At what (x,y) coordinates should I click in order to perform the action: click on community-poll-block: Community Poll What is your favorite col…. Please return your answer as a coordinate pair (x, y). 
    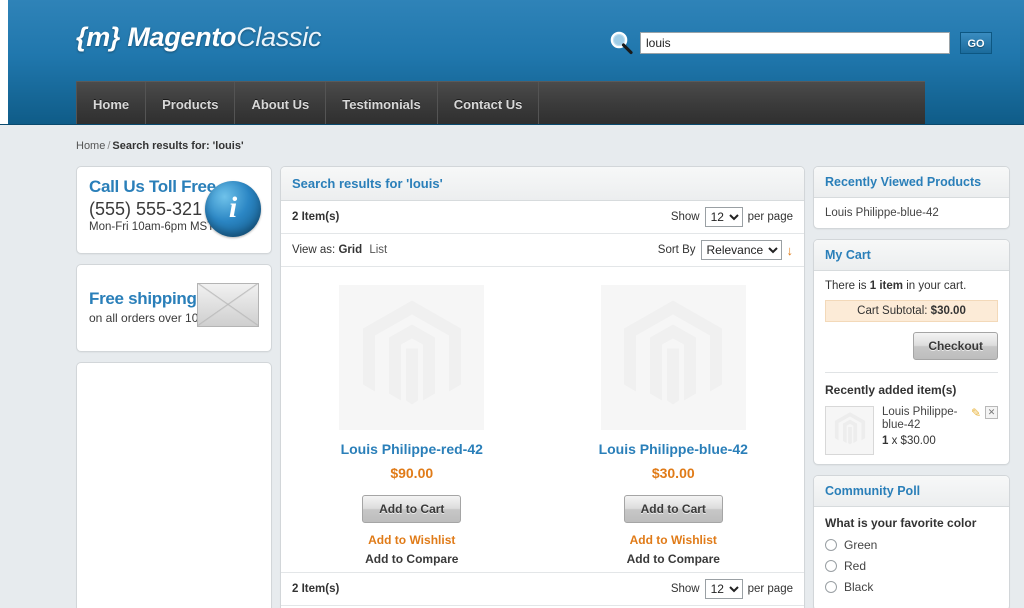
    Looking at the image, I should click on (911, 541).